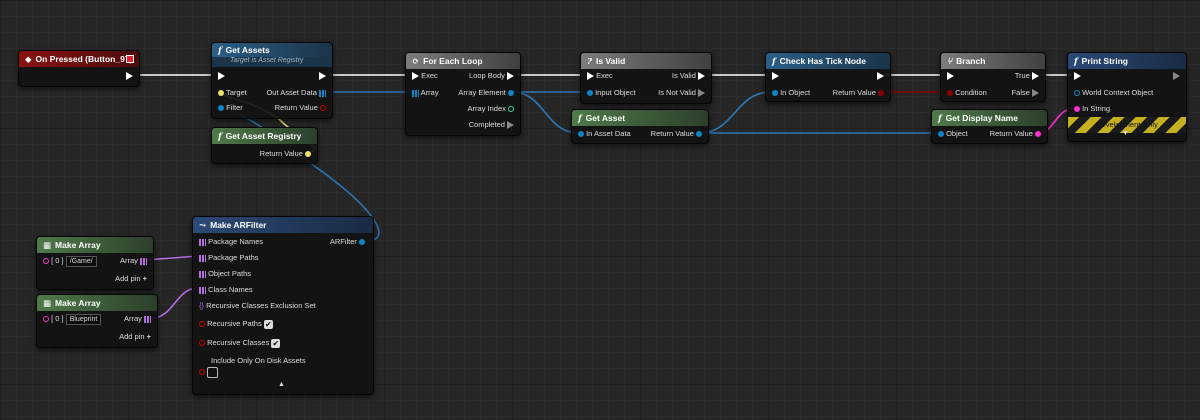 The image size is (1200, 420). I want to click on package-paths-pin, so click(202, 258).